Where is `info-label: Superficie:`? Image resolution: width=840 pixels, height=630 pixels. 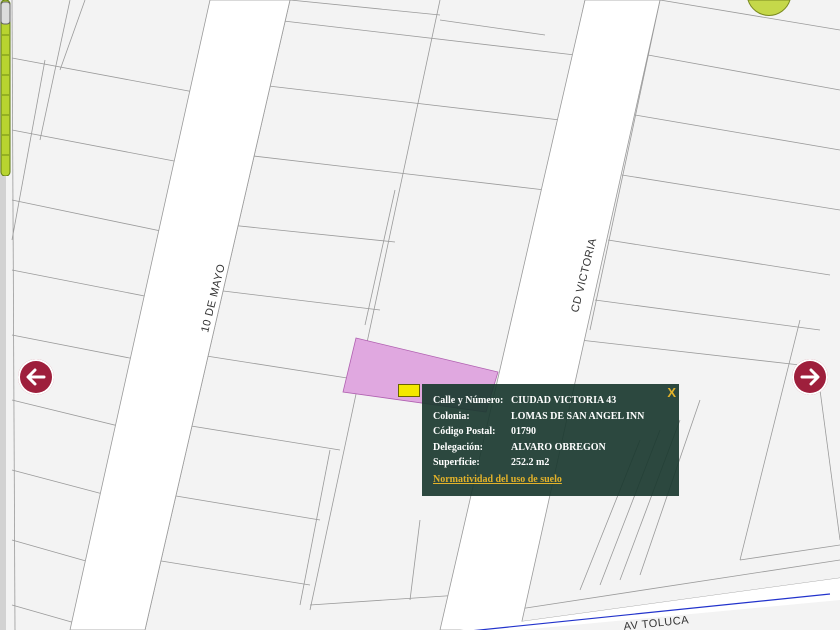
info-label: Superficie: is located at coordinates (456, 462).